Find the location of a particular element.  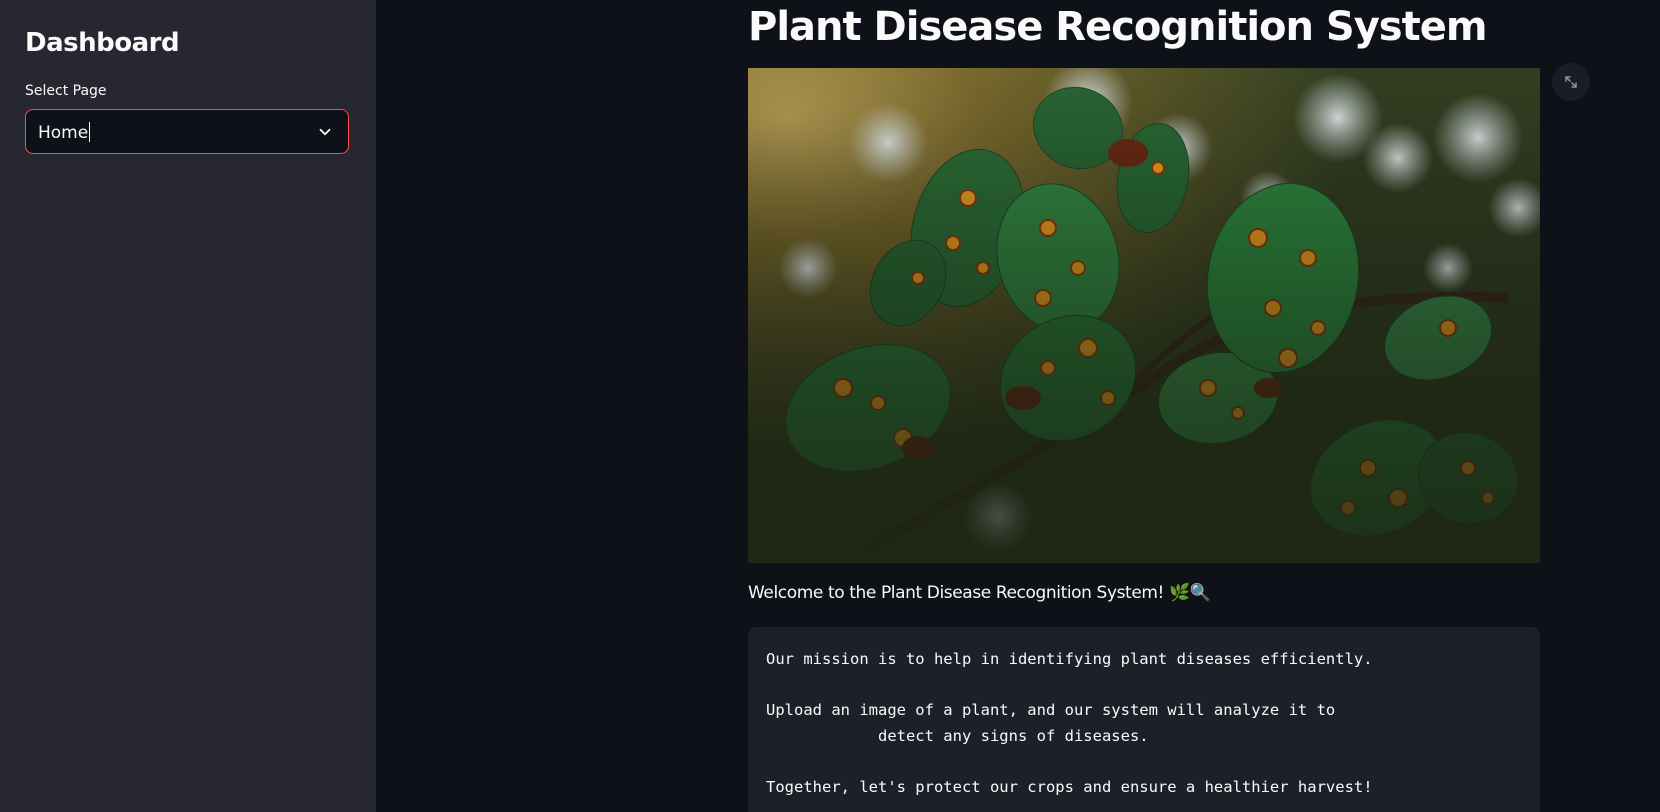

text-cursor is located at coordinates (90, 132).